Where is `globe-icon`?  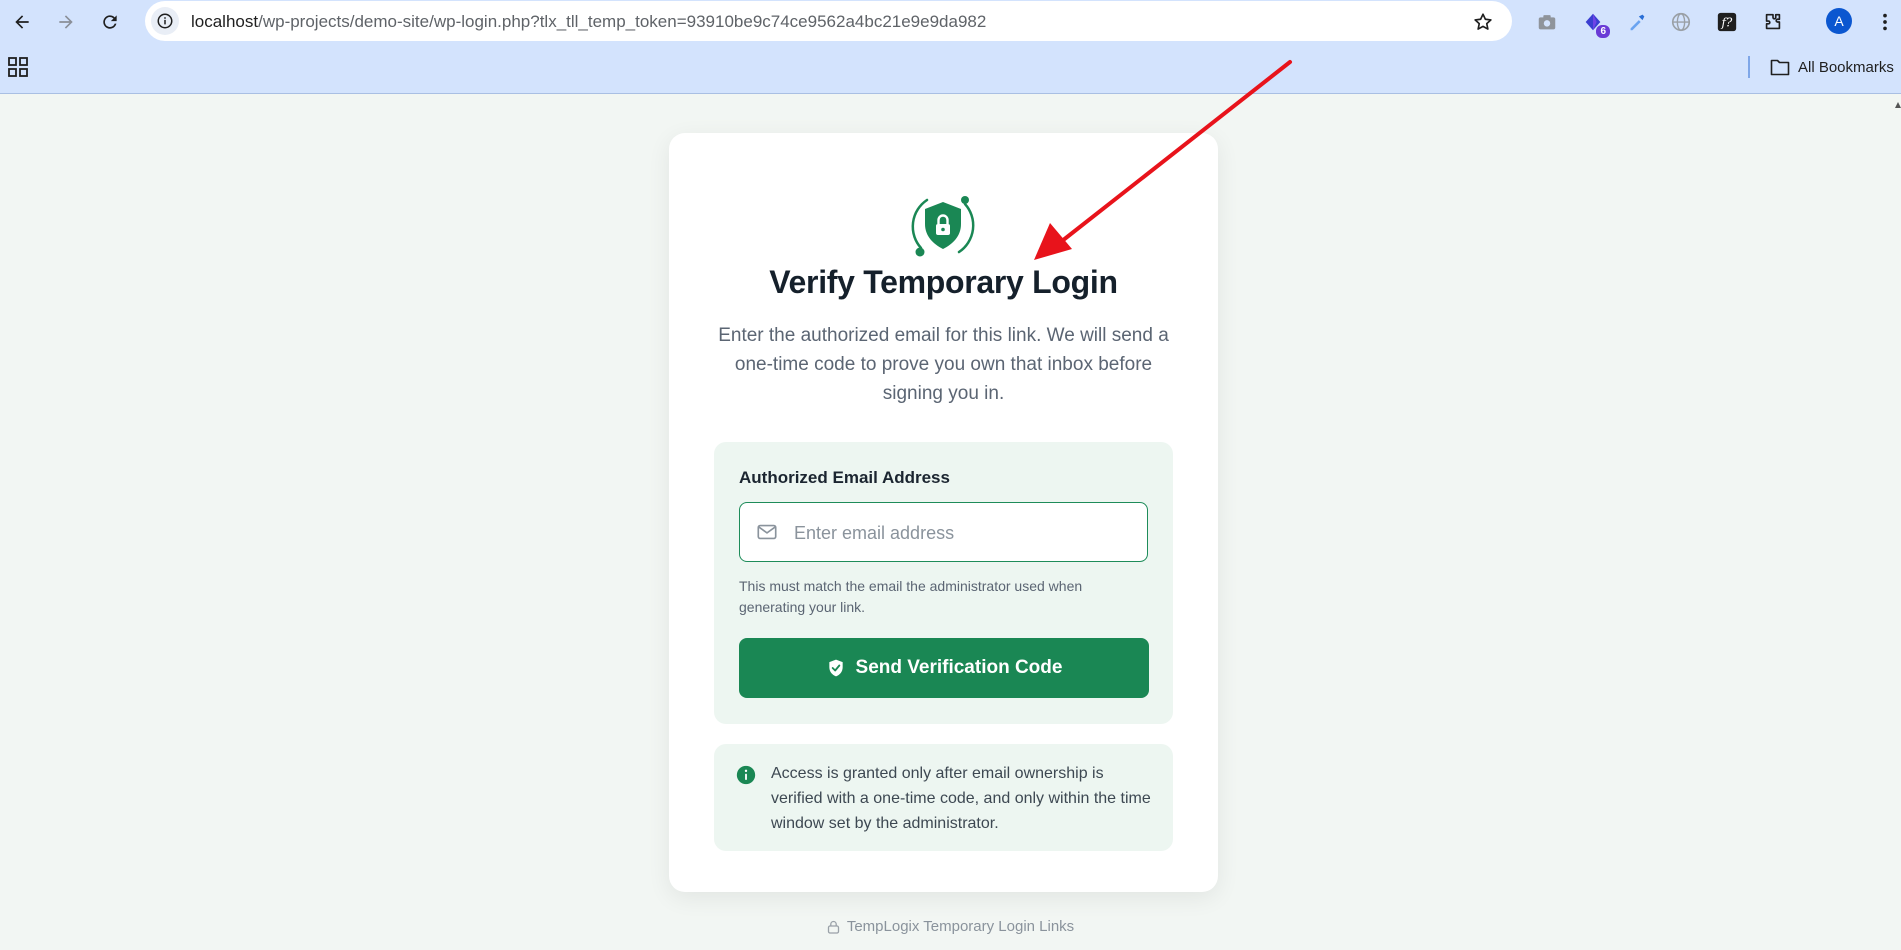
globe-icon is located at coordinates (1681, 22).